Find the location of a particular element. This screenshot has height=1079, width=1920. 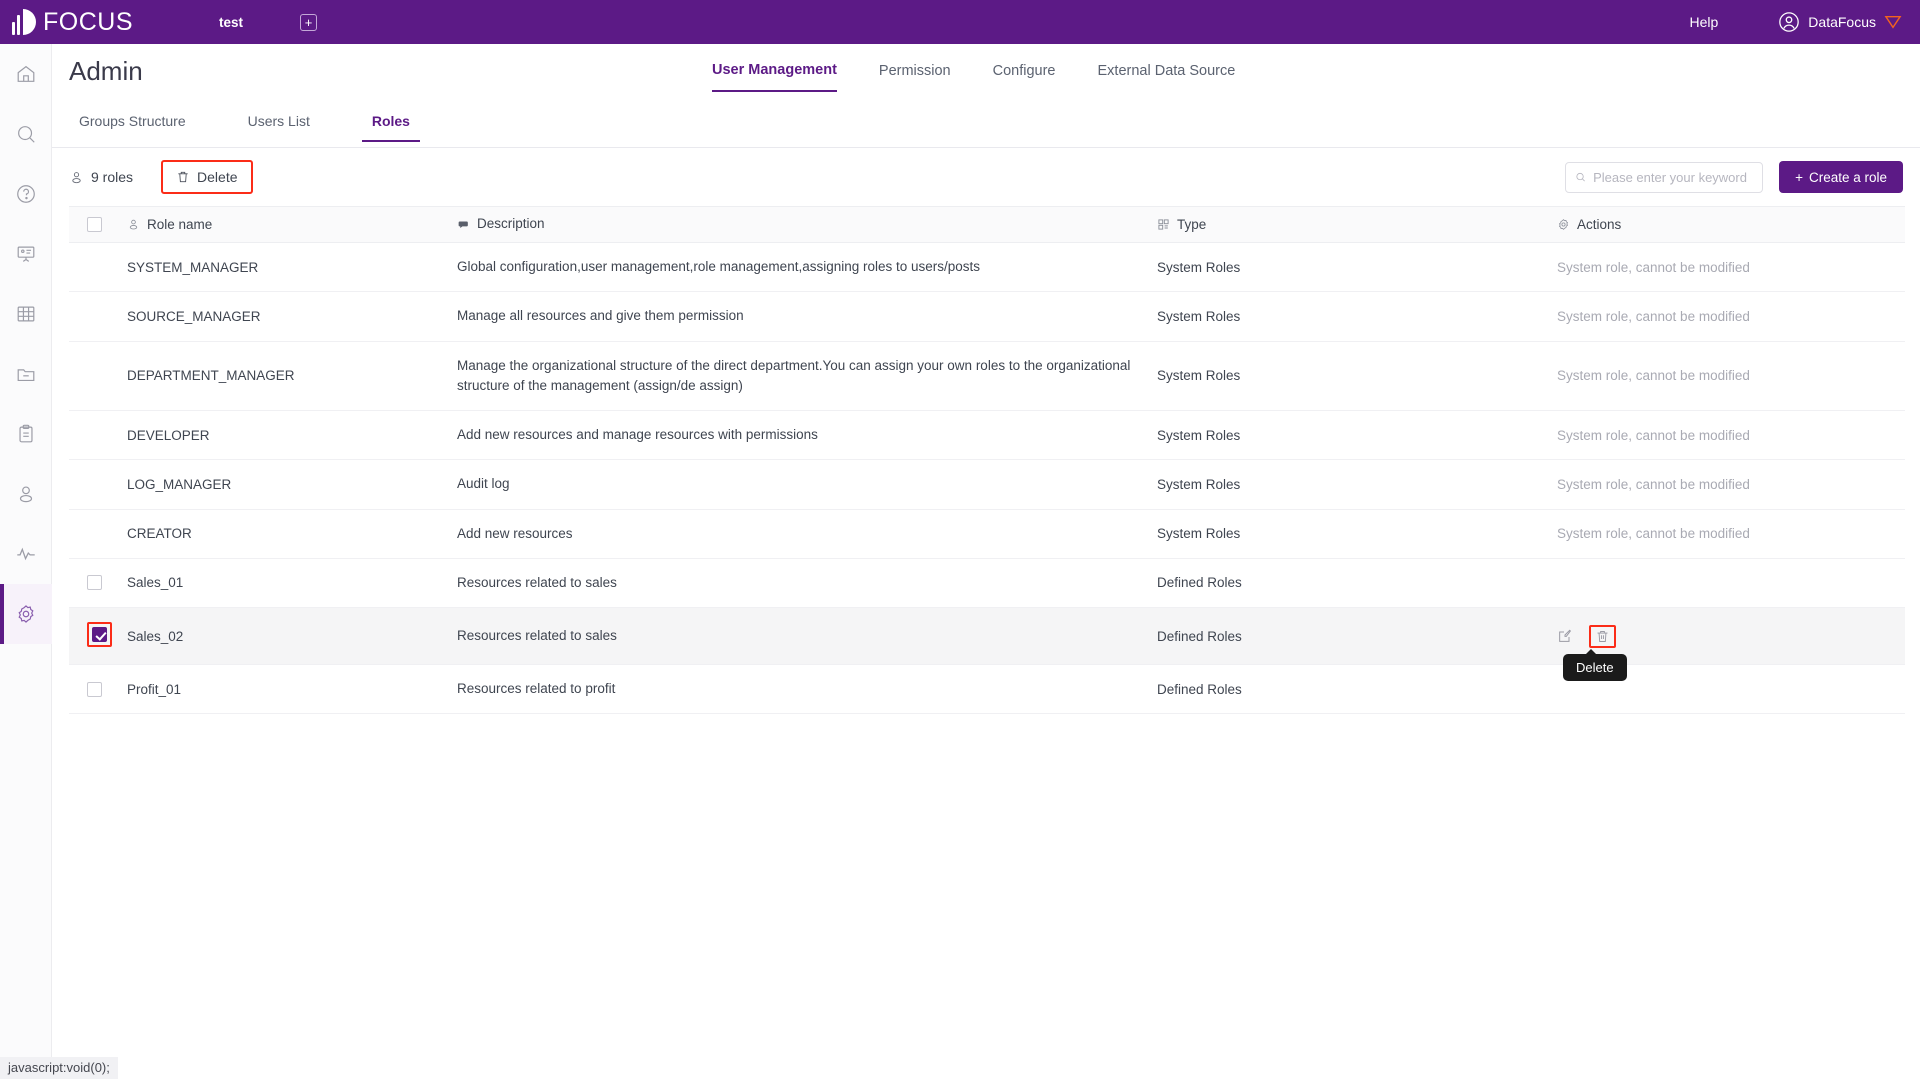

sidebar-item-users is located at coordinates (26, 494).